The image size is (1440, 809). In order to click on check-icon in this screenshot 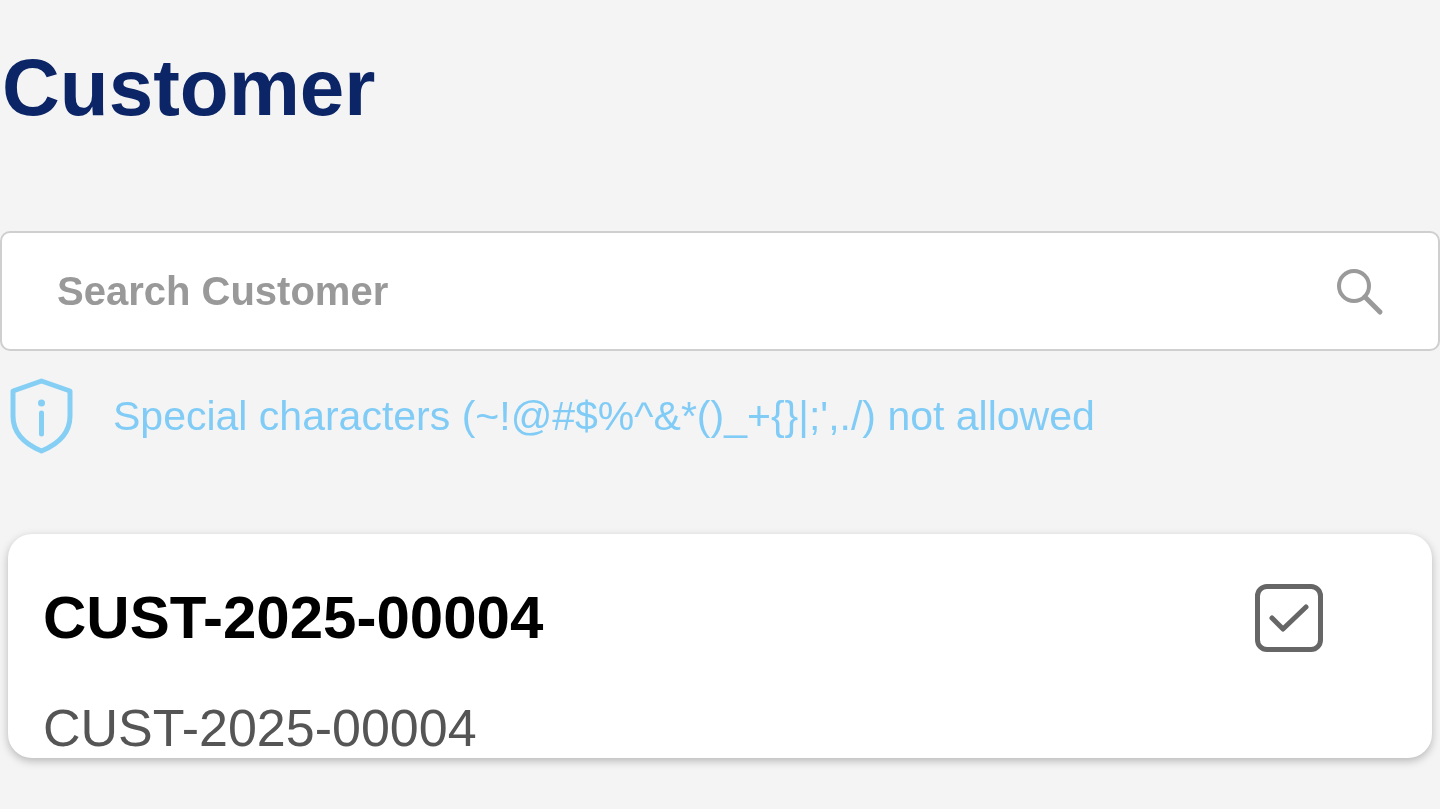, I will do `click(1289, 618)`.